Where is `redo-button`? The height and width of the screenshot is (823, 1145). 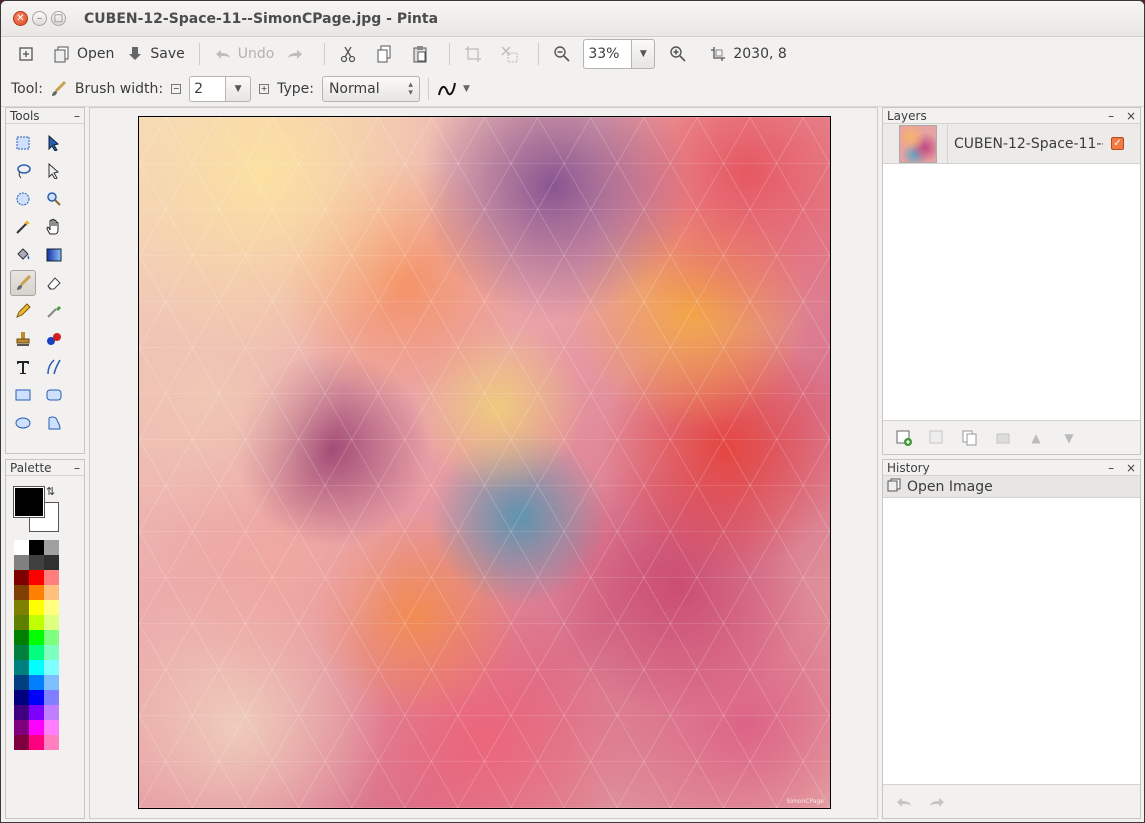
redo-button is located at coordinates (298, 54).